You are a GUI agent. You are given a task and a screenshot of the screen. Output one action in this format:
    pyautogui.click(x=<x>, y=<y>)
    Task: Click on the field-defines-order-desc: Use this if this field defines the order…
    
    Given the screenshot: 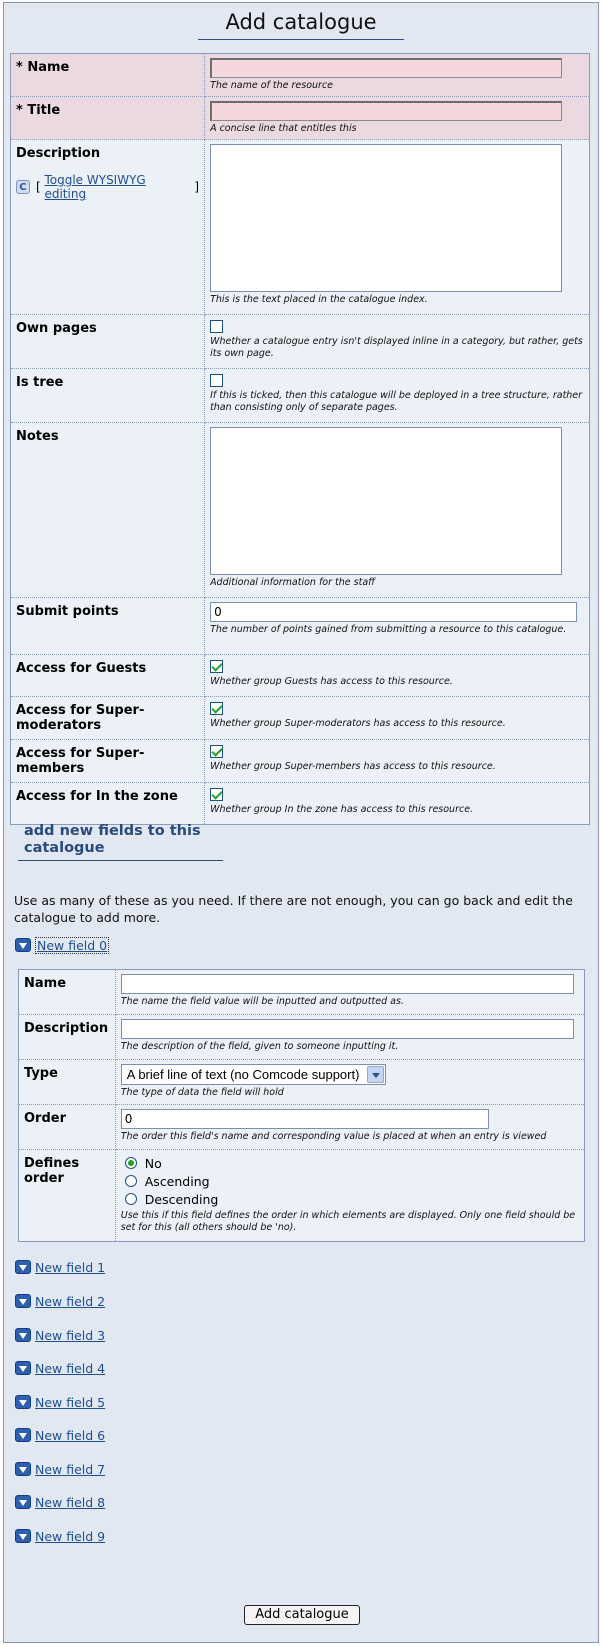 What is the action you would take?
    pyautogui.click(x=348, y=1221)
    